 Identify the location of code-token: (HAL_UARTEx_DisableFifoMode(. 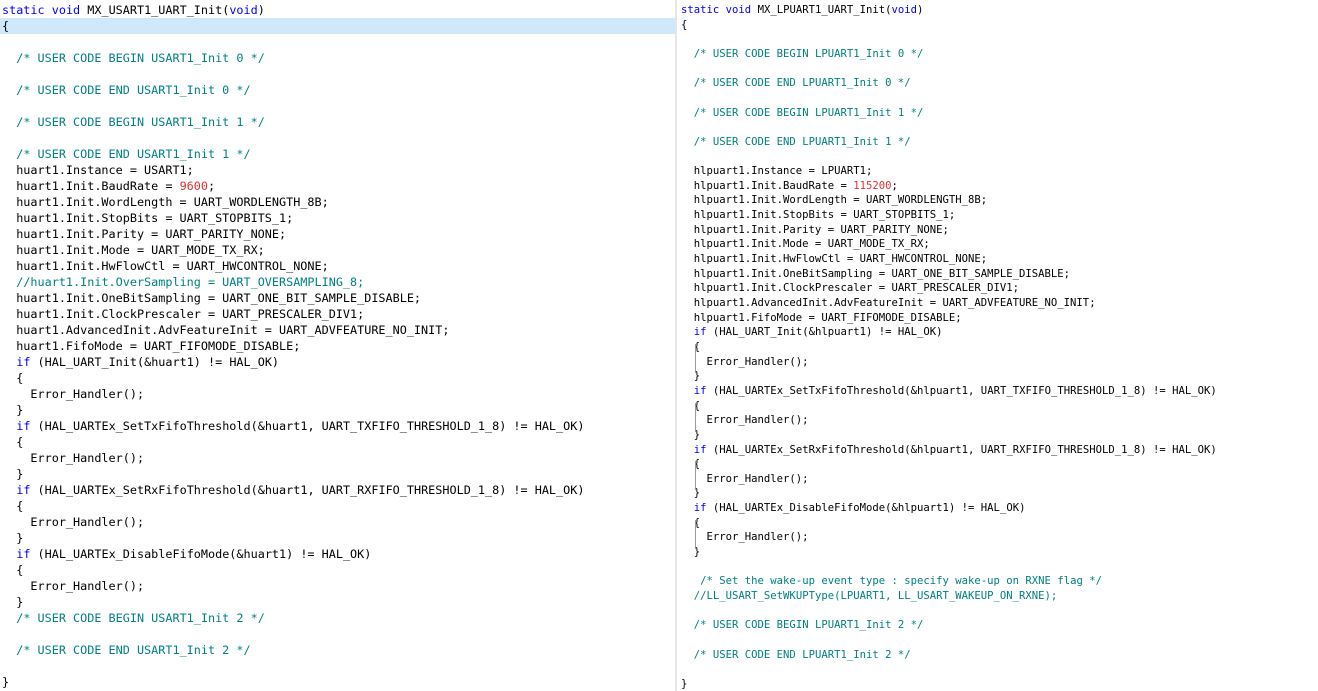
(133, 554).